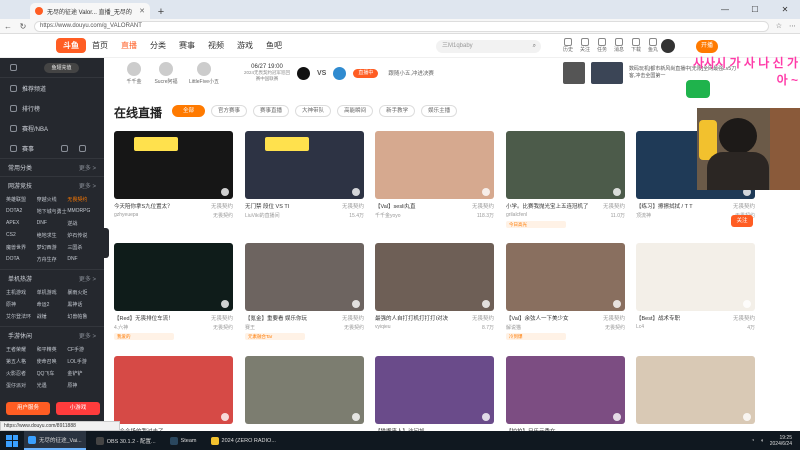 The image size is (800, 450). Describe the element at coordinates (229, 111) in the screenshot. I see `filter-tab: 官方赛事` at that location.